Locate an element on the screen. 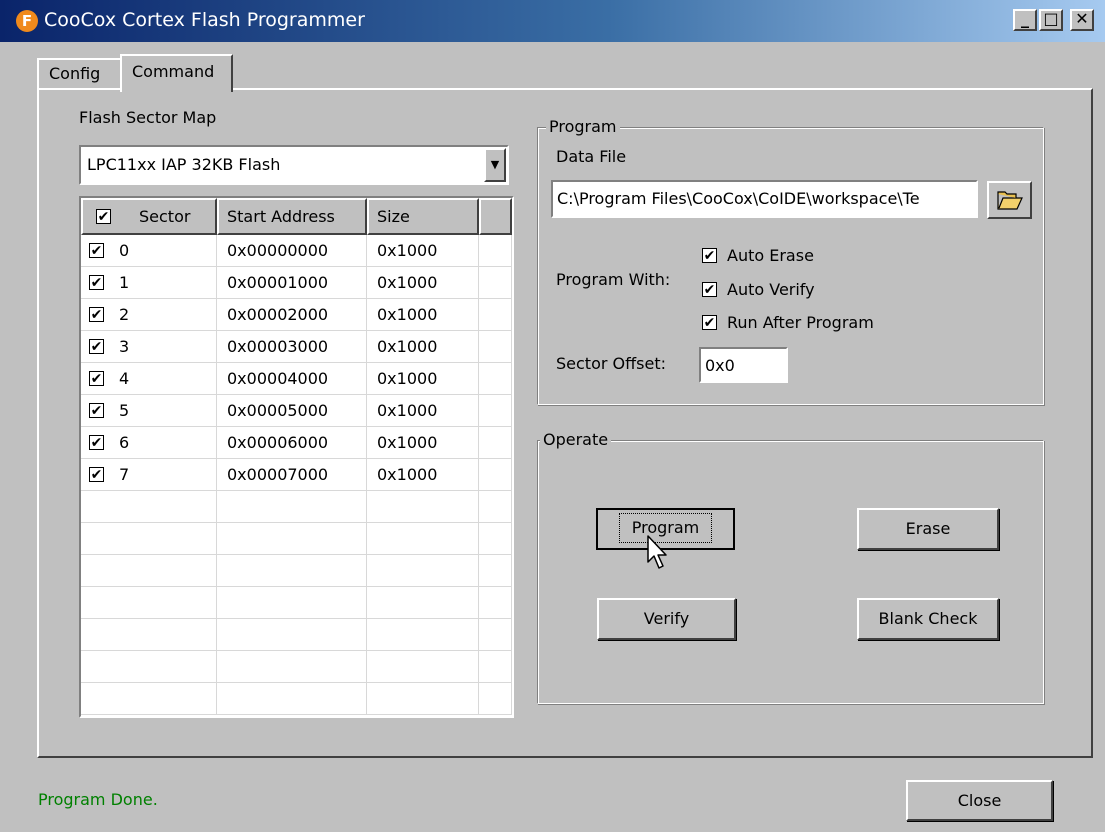 This screenshot has height=832, width=1105. erase-button: Erase is located at coordinates (928, 529).